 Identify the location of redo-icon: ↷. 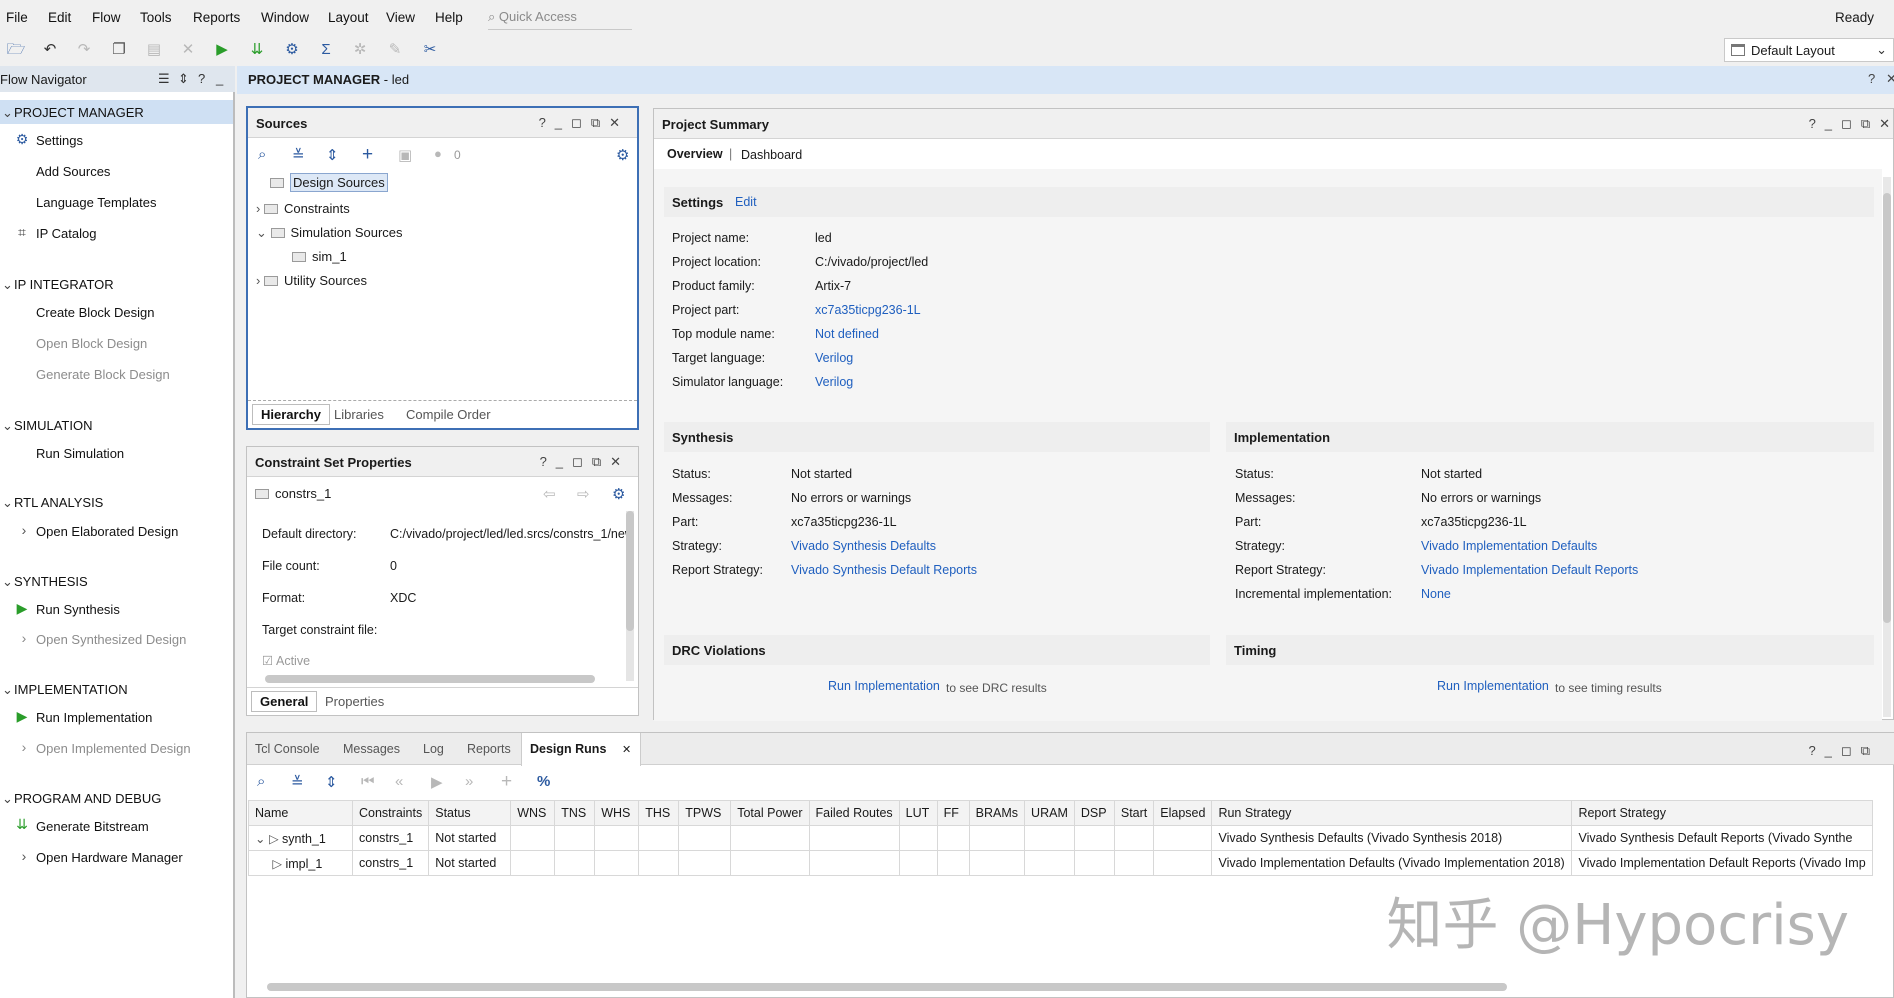
(84, 50).